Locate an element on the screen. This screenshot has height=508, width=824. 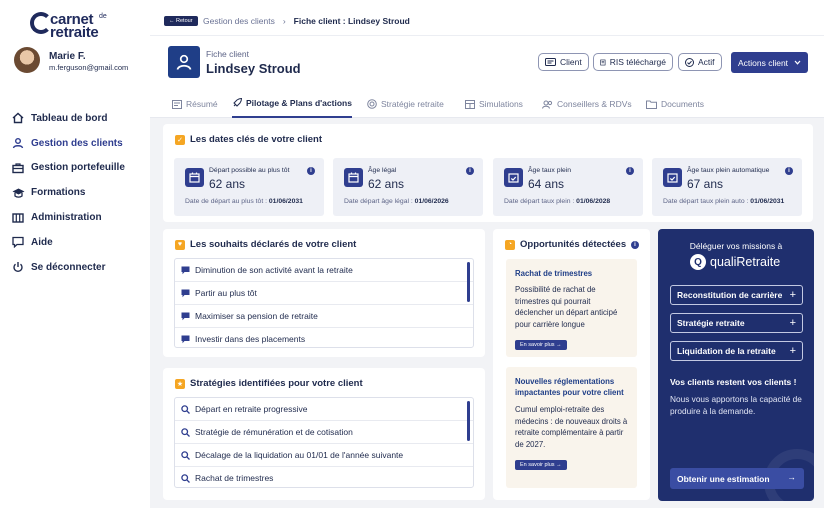
key-dates-title: ✓ Les dates clés de votre client is located at coordinates (248, 139).